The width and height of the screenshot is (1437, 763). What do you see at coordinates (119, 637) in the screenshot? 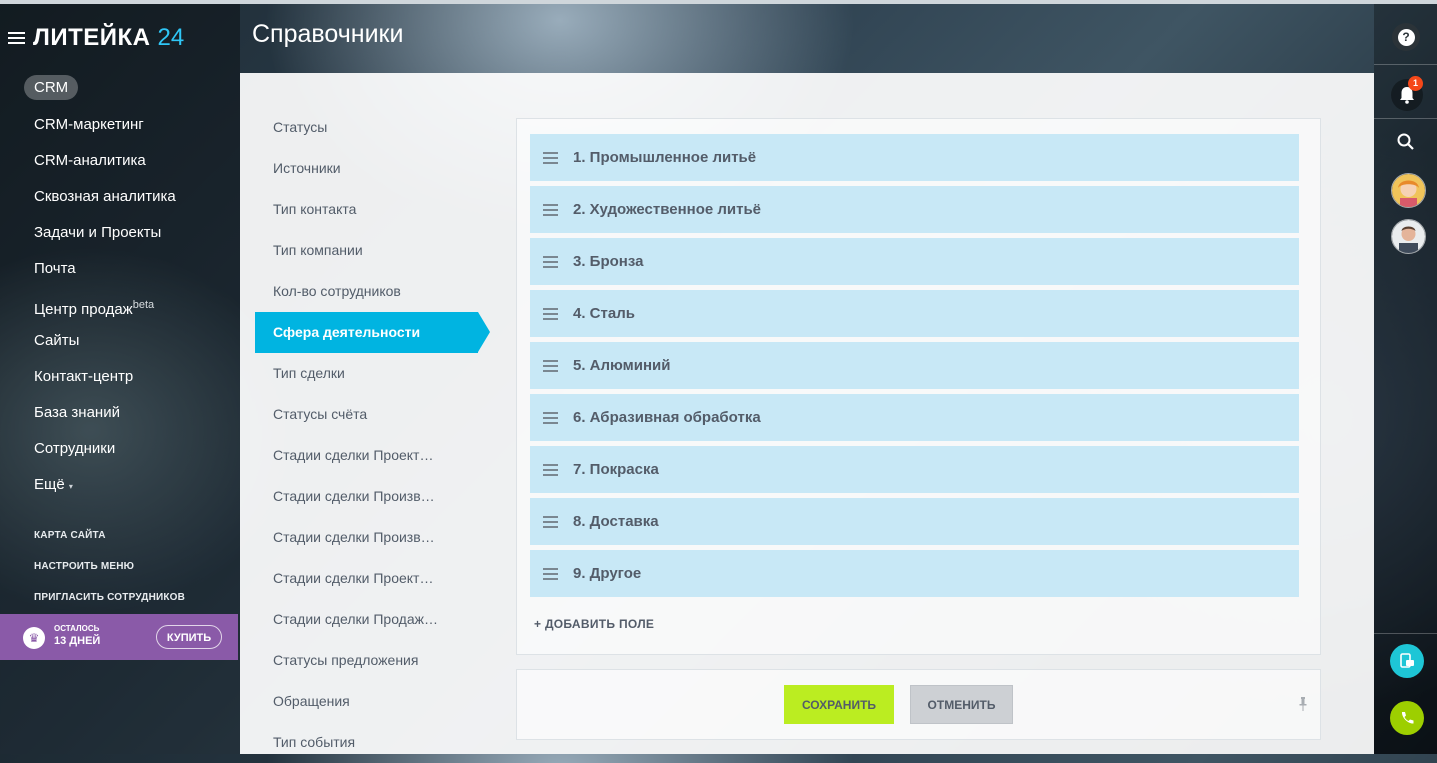
I see `trial-banner: ♛ ОСТАЛОСЬ 13 ДНЕЙ КУПИТЬ` at bounding box center [119, 637].